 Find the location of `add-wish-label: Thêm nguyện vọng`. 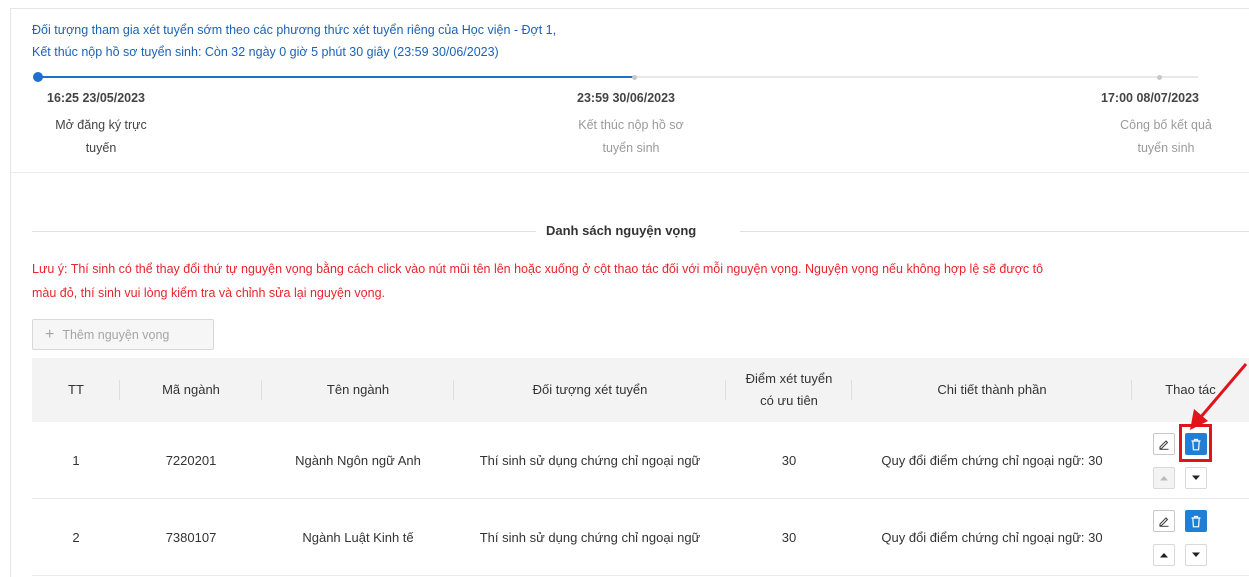

add-wish-label: Thêm nguyện vọng is located at coordinates (116, 334).